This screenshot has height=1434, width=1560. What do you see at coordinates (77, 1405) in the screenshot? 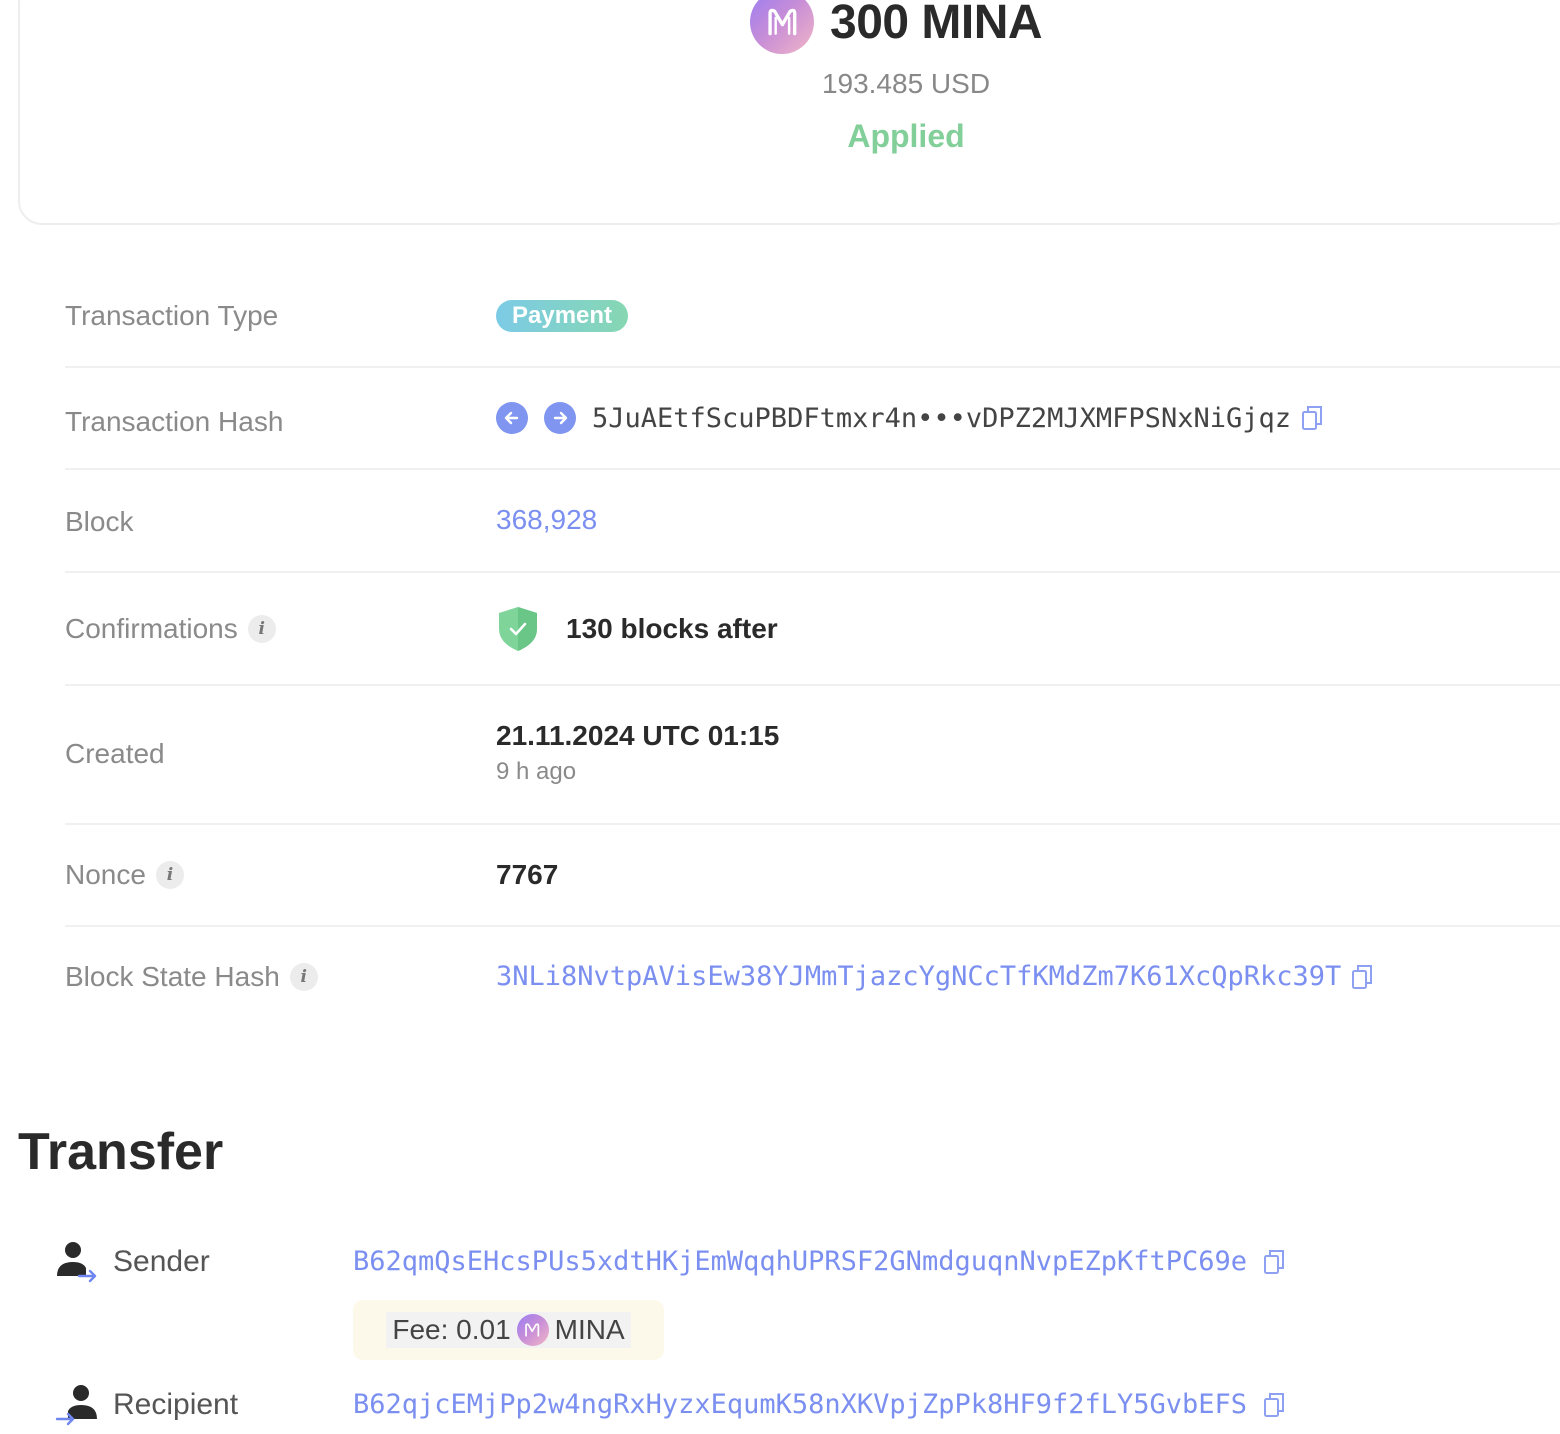
I see `user-receive-icon` at bounding box center [77, 1405].